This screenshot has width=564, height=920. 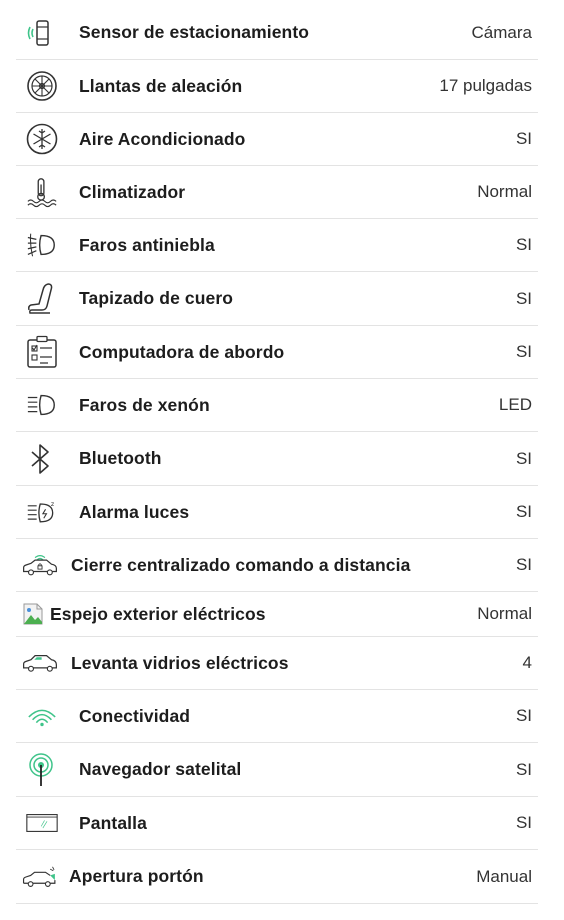 I want to click on feature-label: Faros de xenón, so click(x=144, y=404).